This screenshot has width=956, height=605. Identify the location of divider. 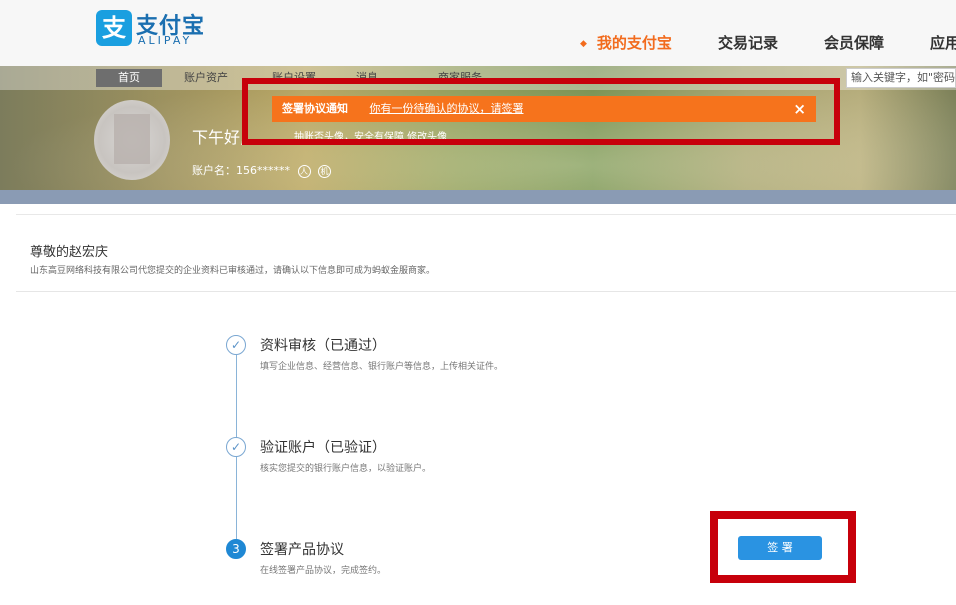
(486, 291).